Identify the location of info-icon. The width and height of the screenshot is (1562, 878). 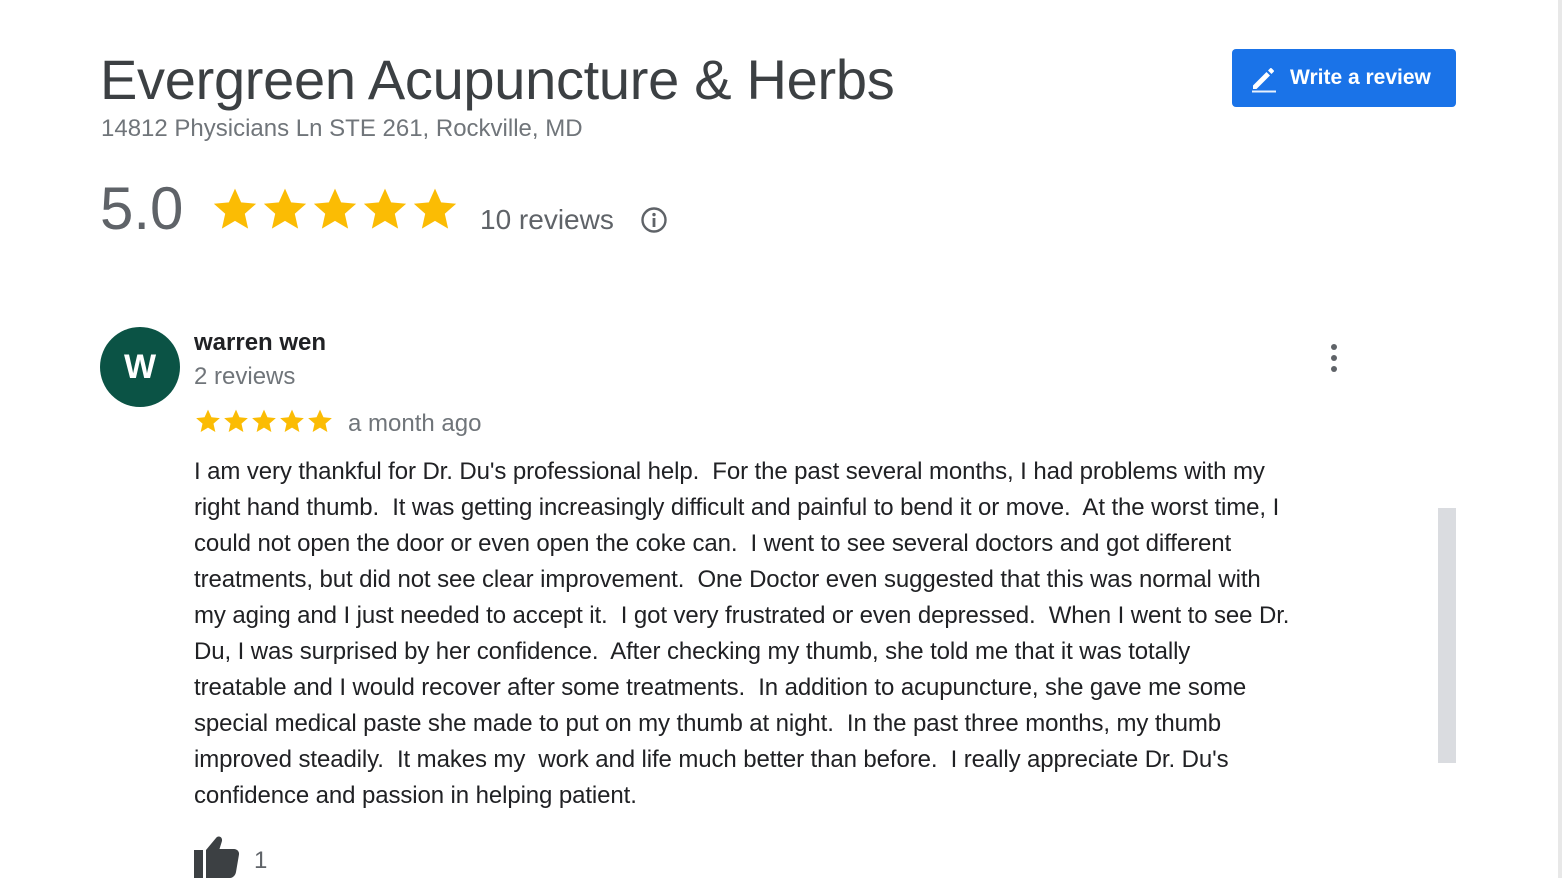
(654, 220).